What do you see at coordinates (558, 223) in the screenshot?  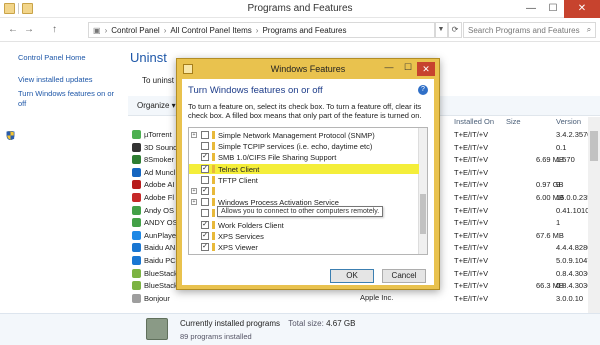 I see `program-version: 1` at bounding box center [558, 223].